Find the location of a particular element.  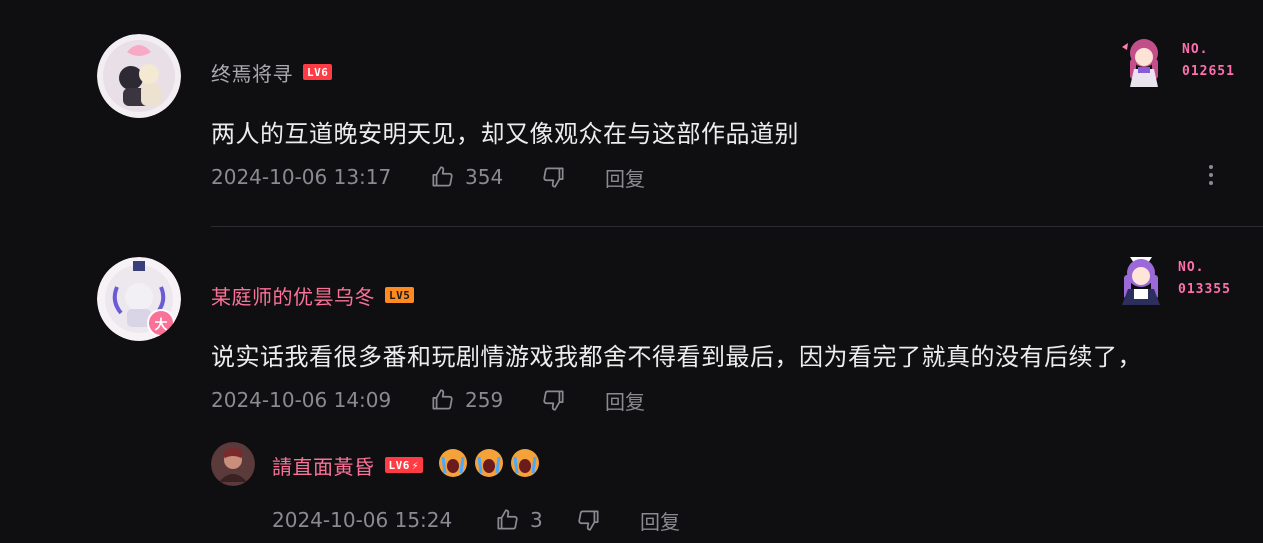

like-button: 3 is located at coordinates (535, 520).